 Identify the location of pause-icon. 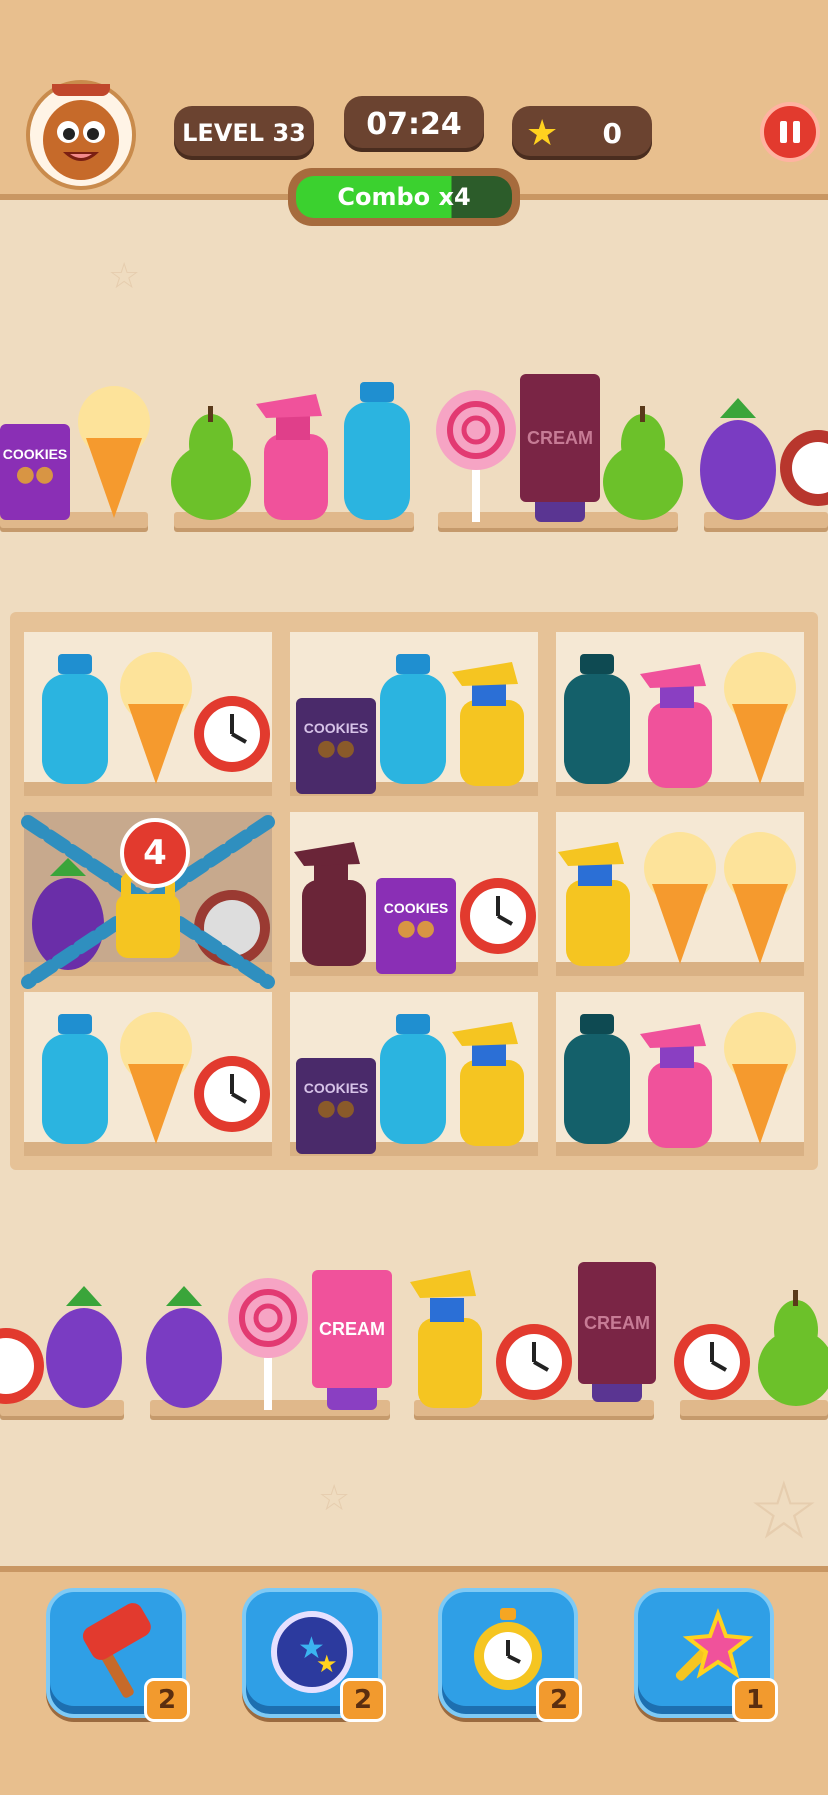
(790, 132).